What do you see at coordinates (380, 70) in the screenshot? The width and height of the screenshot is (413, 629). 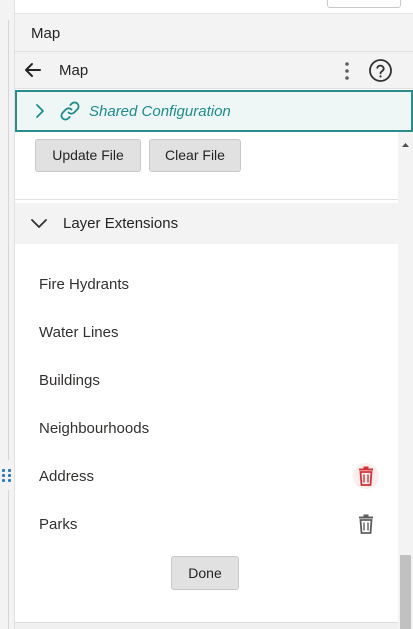 I see `help-circle-icon` at bounding box center [380, 70].